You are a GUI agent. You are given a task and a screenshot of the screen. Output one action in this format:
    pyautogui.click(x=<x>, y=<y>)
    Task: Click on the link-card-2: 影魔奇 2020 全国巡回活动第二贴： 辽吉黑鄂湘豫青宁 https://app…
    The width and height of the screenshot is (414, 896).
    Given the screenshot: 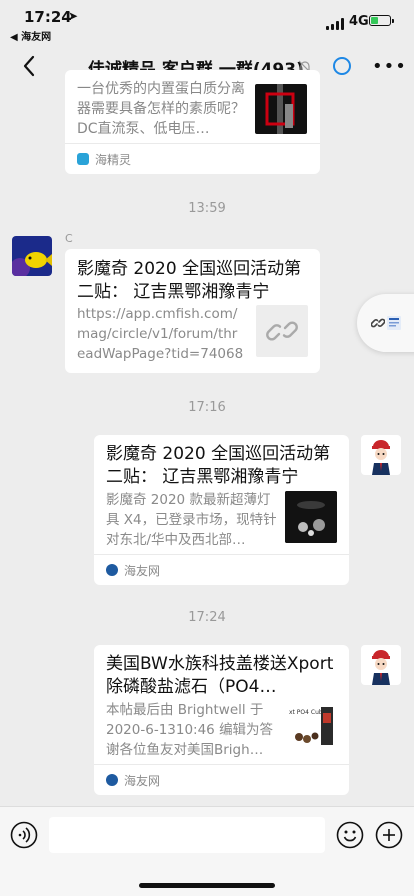 What is the action you would take?
    pyautogui.click(x=192, y=311)
    